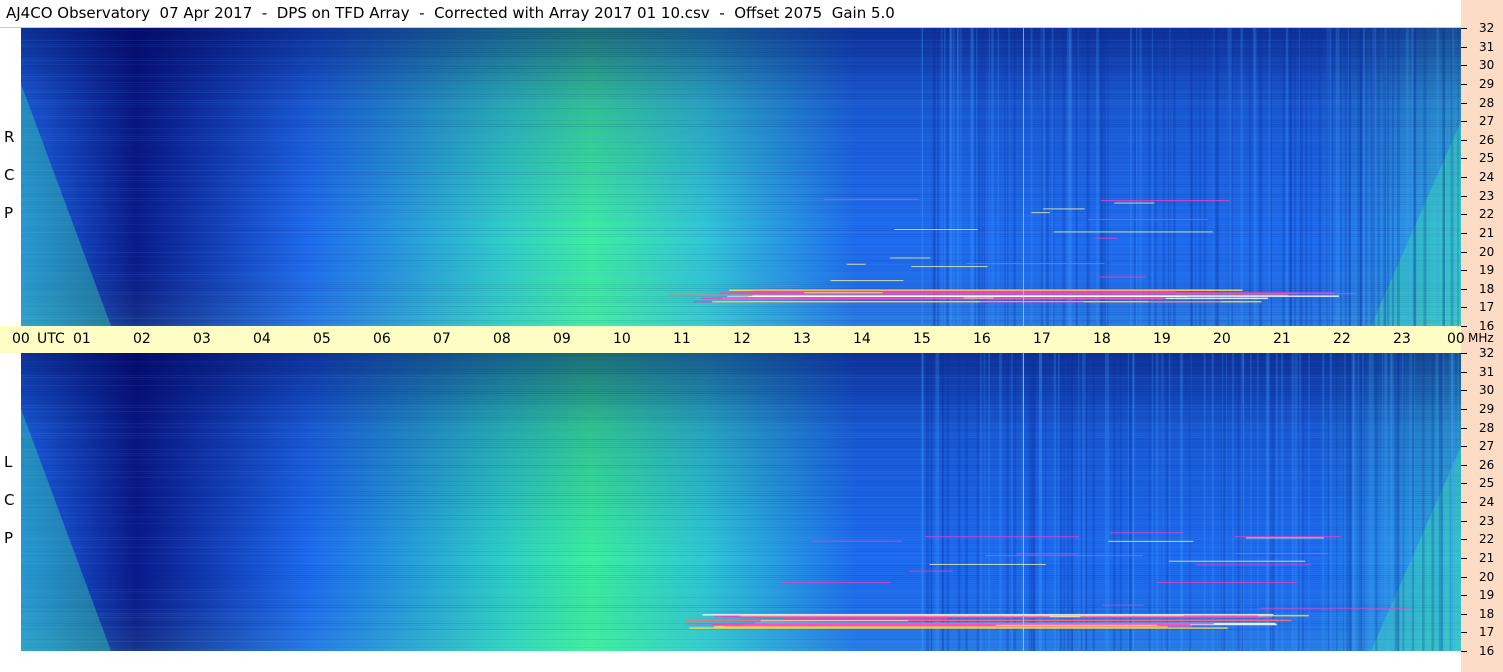 The width and height of the screenshot is (1503, 672). I want to click on time-tick-label: 08, so click(502, 339).